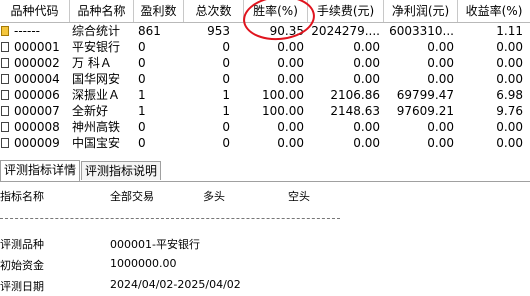  What do you see at coordinates (92, 63) in the screenshot?
I see `cell-name: 万 科Ａ` at bounding box center [92, 63].